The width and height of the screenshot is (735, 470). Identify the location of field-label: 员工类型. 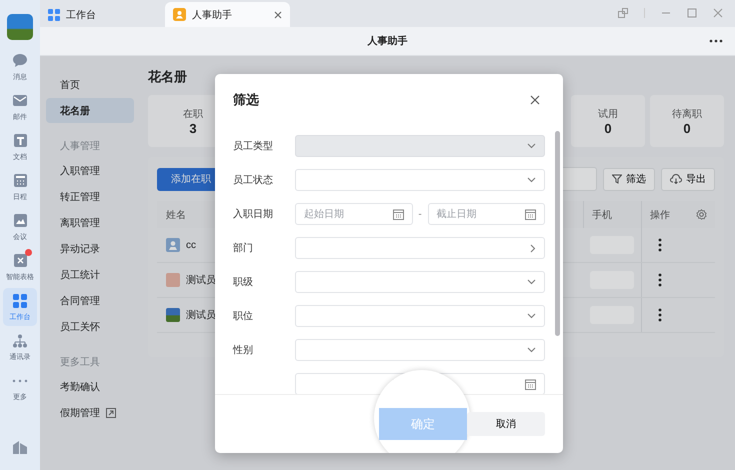
(253, 146).